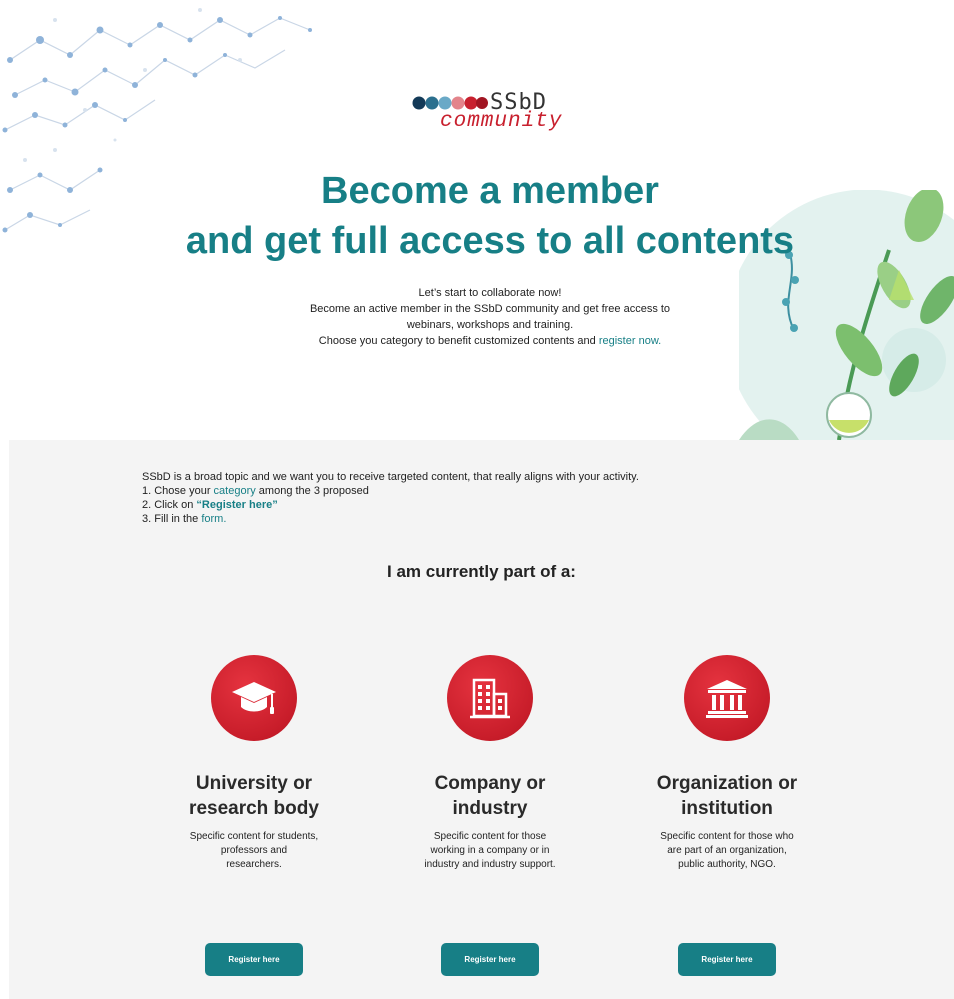 The height and width of the screenshot is (999, 954). What do you see at coordinates (630, 341) in the screenshot?
I see `register-now-link: register now.` at bounding box center [630, 341].